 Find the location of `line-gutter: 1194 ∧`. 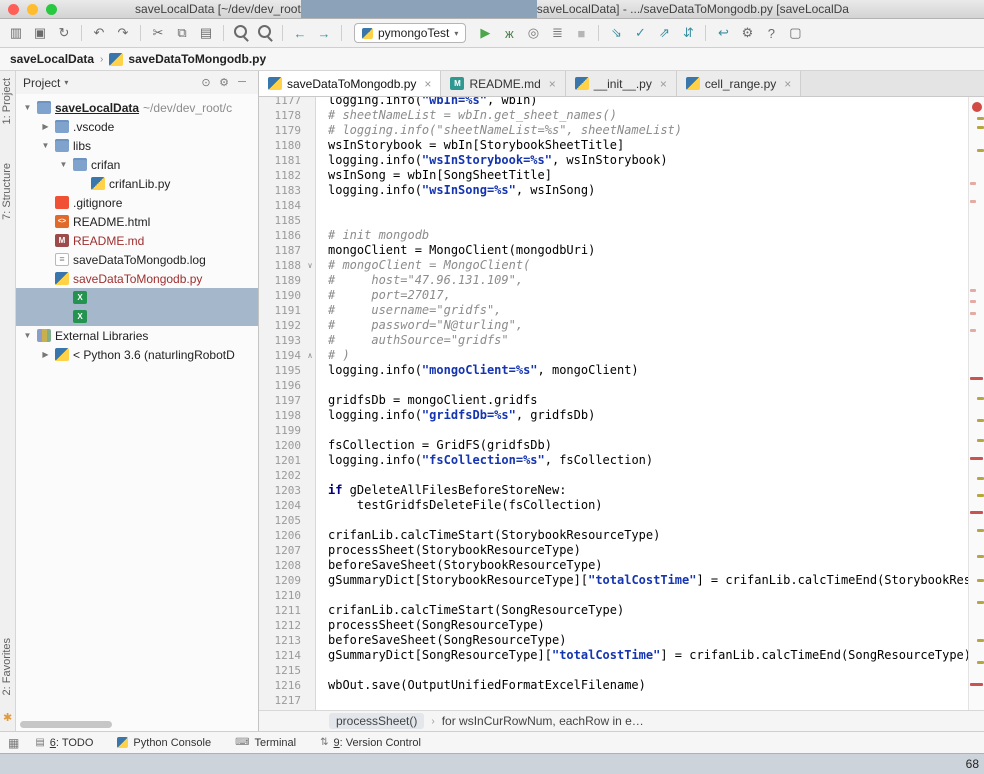

line-gutter: 1194 ∧ is located at coordinates (287, 355).